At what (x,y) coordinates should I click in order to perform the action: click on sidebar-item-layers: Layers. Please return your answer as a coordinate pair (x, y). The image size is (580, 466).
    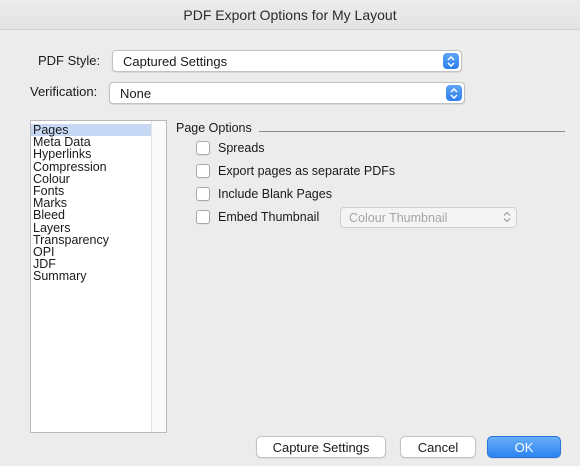
    Looking at the image, I should click on (91, 227).